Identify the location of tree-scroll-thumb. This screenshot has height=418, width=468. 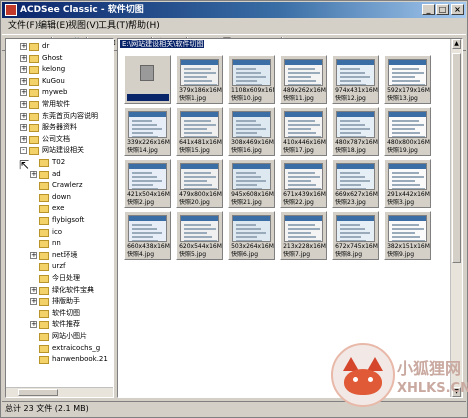
(38, 392).